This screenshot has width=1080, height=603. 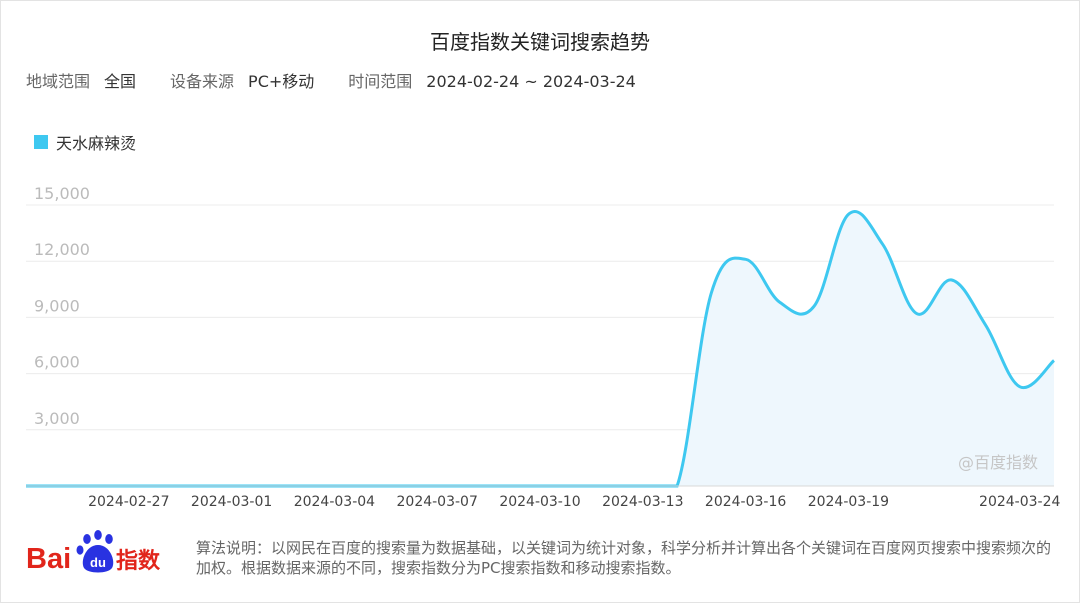 What do you see at coordinates (57, 305) in the screenshot?
I see `y-tick-label: 9,000` at bounding box center [57, 305].